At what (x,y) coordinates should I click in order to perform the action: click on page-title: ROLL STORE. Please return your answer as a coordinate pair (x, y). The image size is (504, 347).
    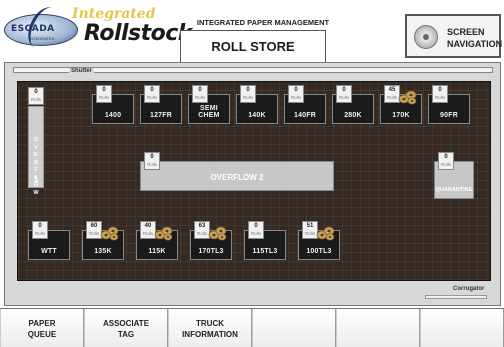
    Looking at the image, I should click on (253, 46).